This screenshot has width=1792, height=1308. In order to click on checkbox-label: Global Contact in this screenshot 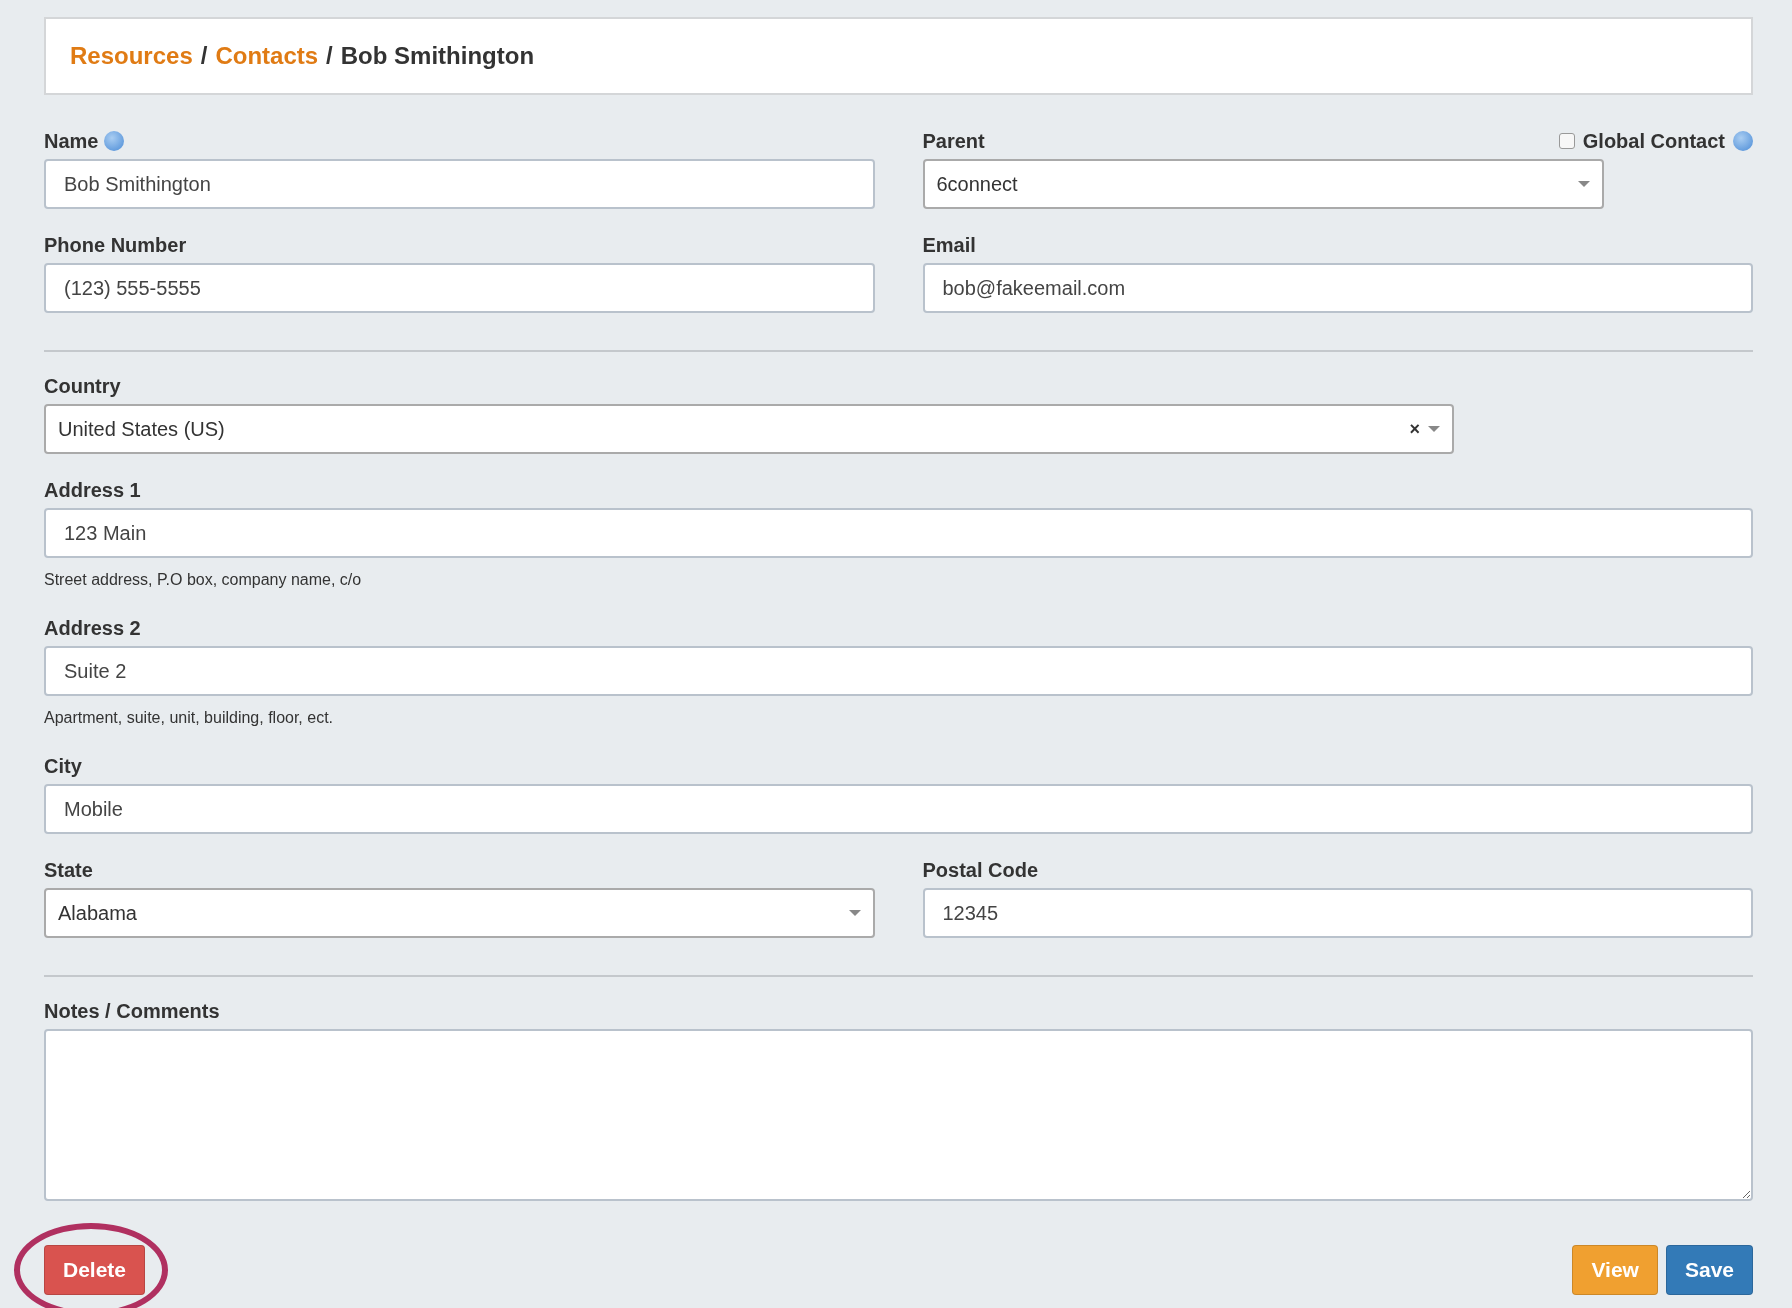, I will do `click(1653, 141)`.